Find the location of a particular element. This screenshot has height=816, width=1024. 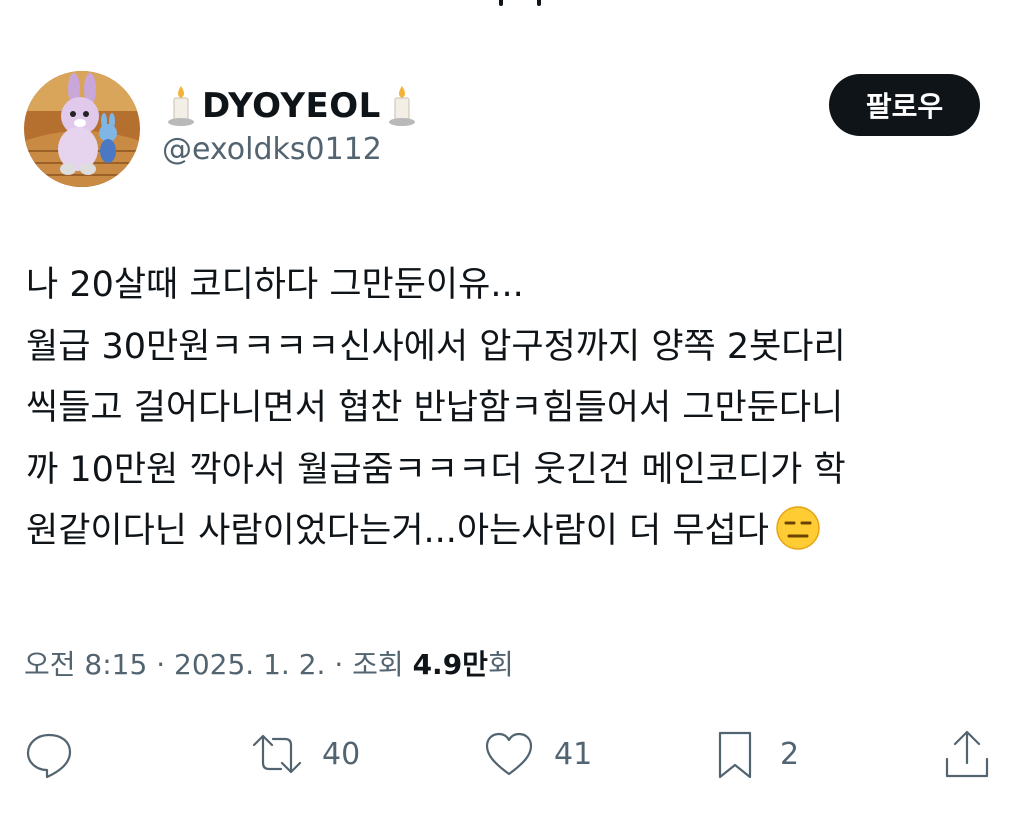

share-button is located at coordinates (967, 754).